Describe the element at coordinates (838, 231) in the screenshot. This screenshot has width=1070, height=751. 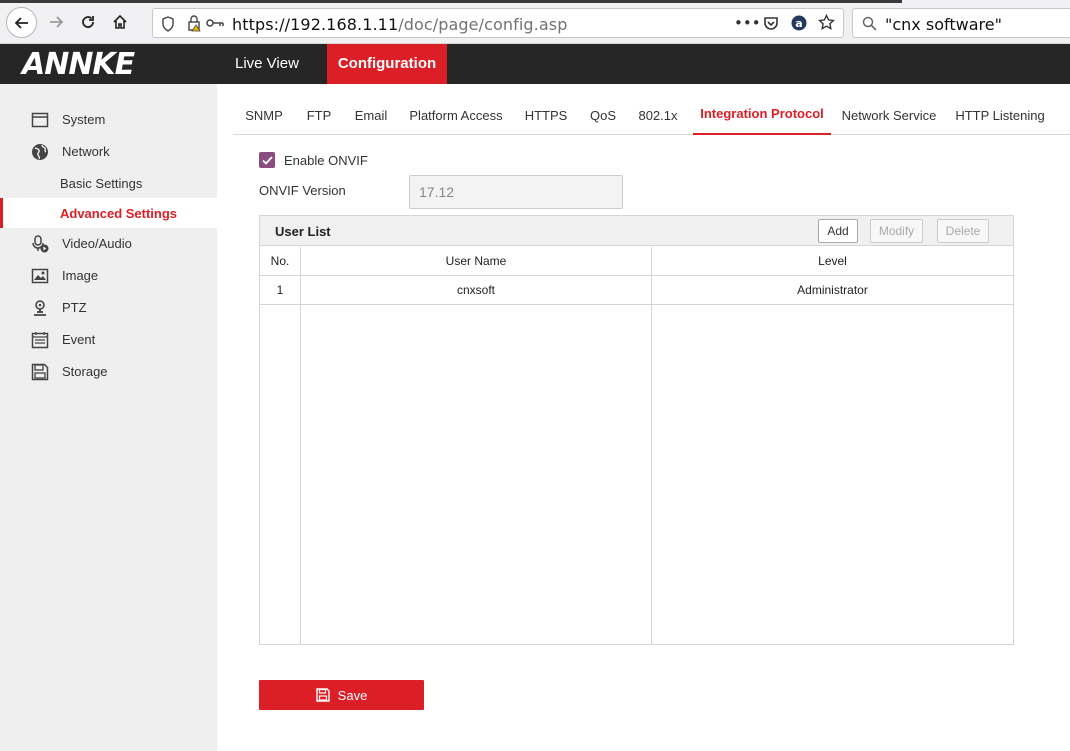
I see `add-user-button: Add` at that location.